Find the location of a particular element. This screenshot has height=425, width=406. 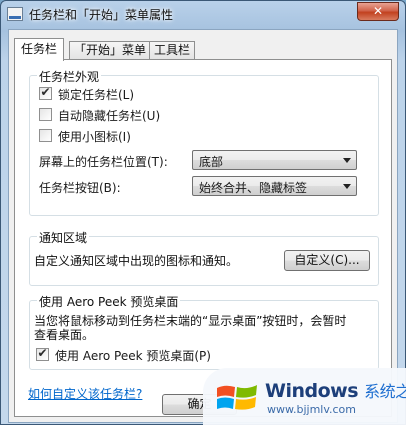

small-icons-checkbox is located at coordinates (45, 135).